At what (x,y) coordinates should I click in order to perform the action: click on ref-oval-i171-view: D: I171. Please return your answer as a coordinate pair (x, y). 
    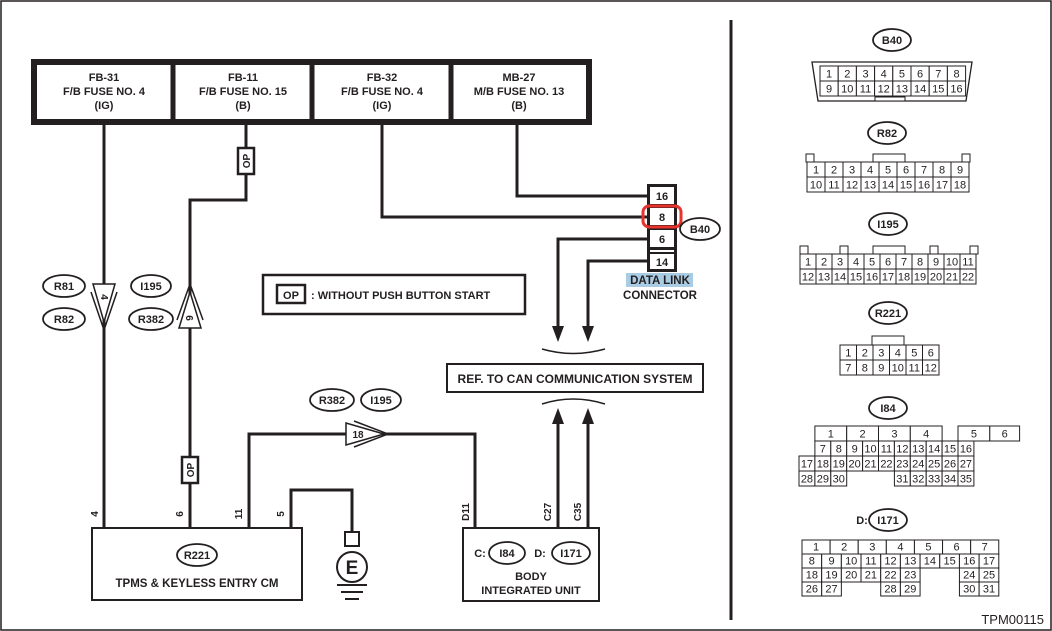
    Looking at the image, I should click on (882, 520).